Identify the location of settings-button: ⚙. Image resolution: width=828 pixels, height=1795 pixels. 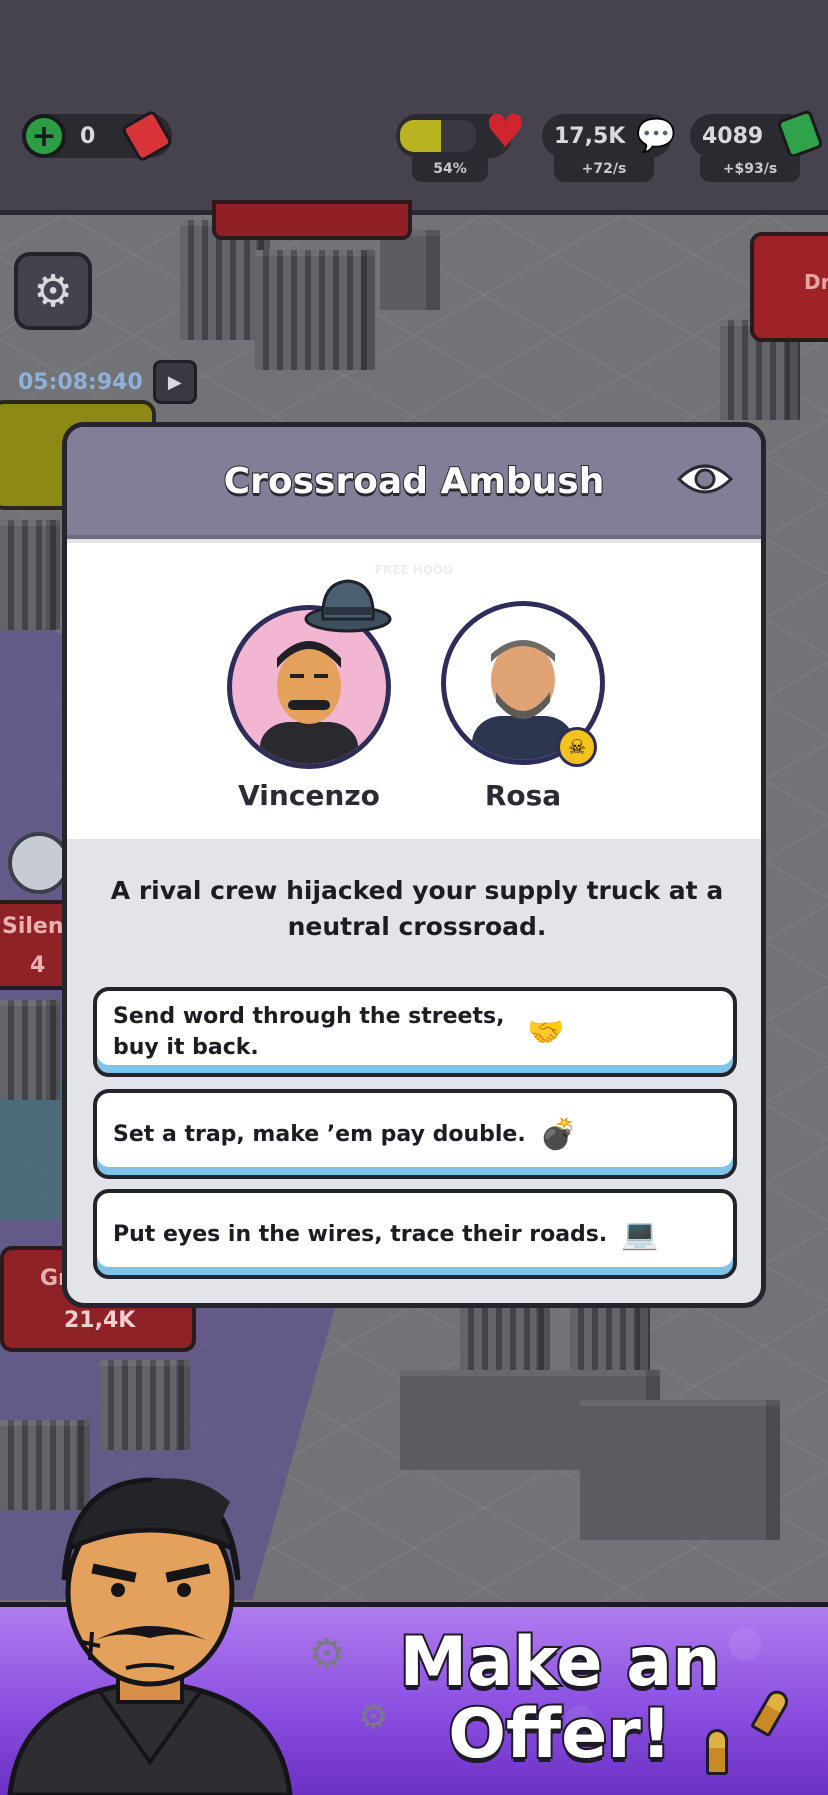
(53, 291).